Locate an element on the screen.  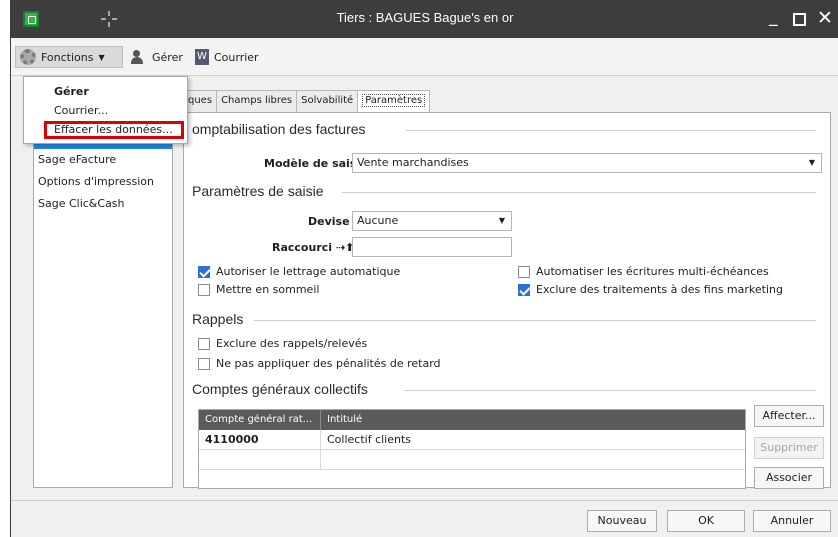
cell-account: 4110000 is located at coordinates (260, 440).